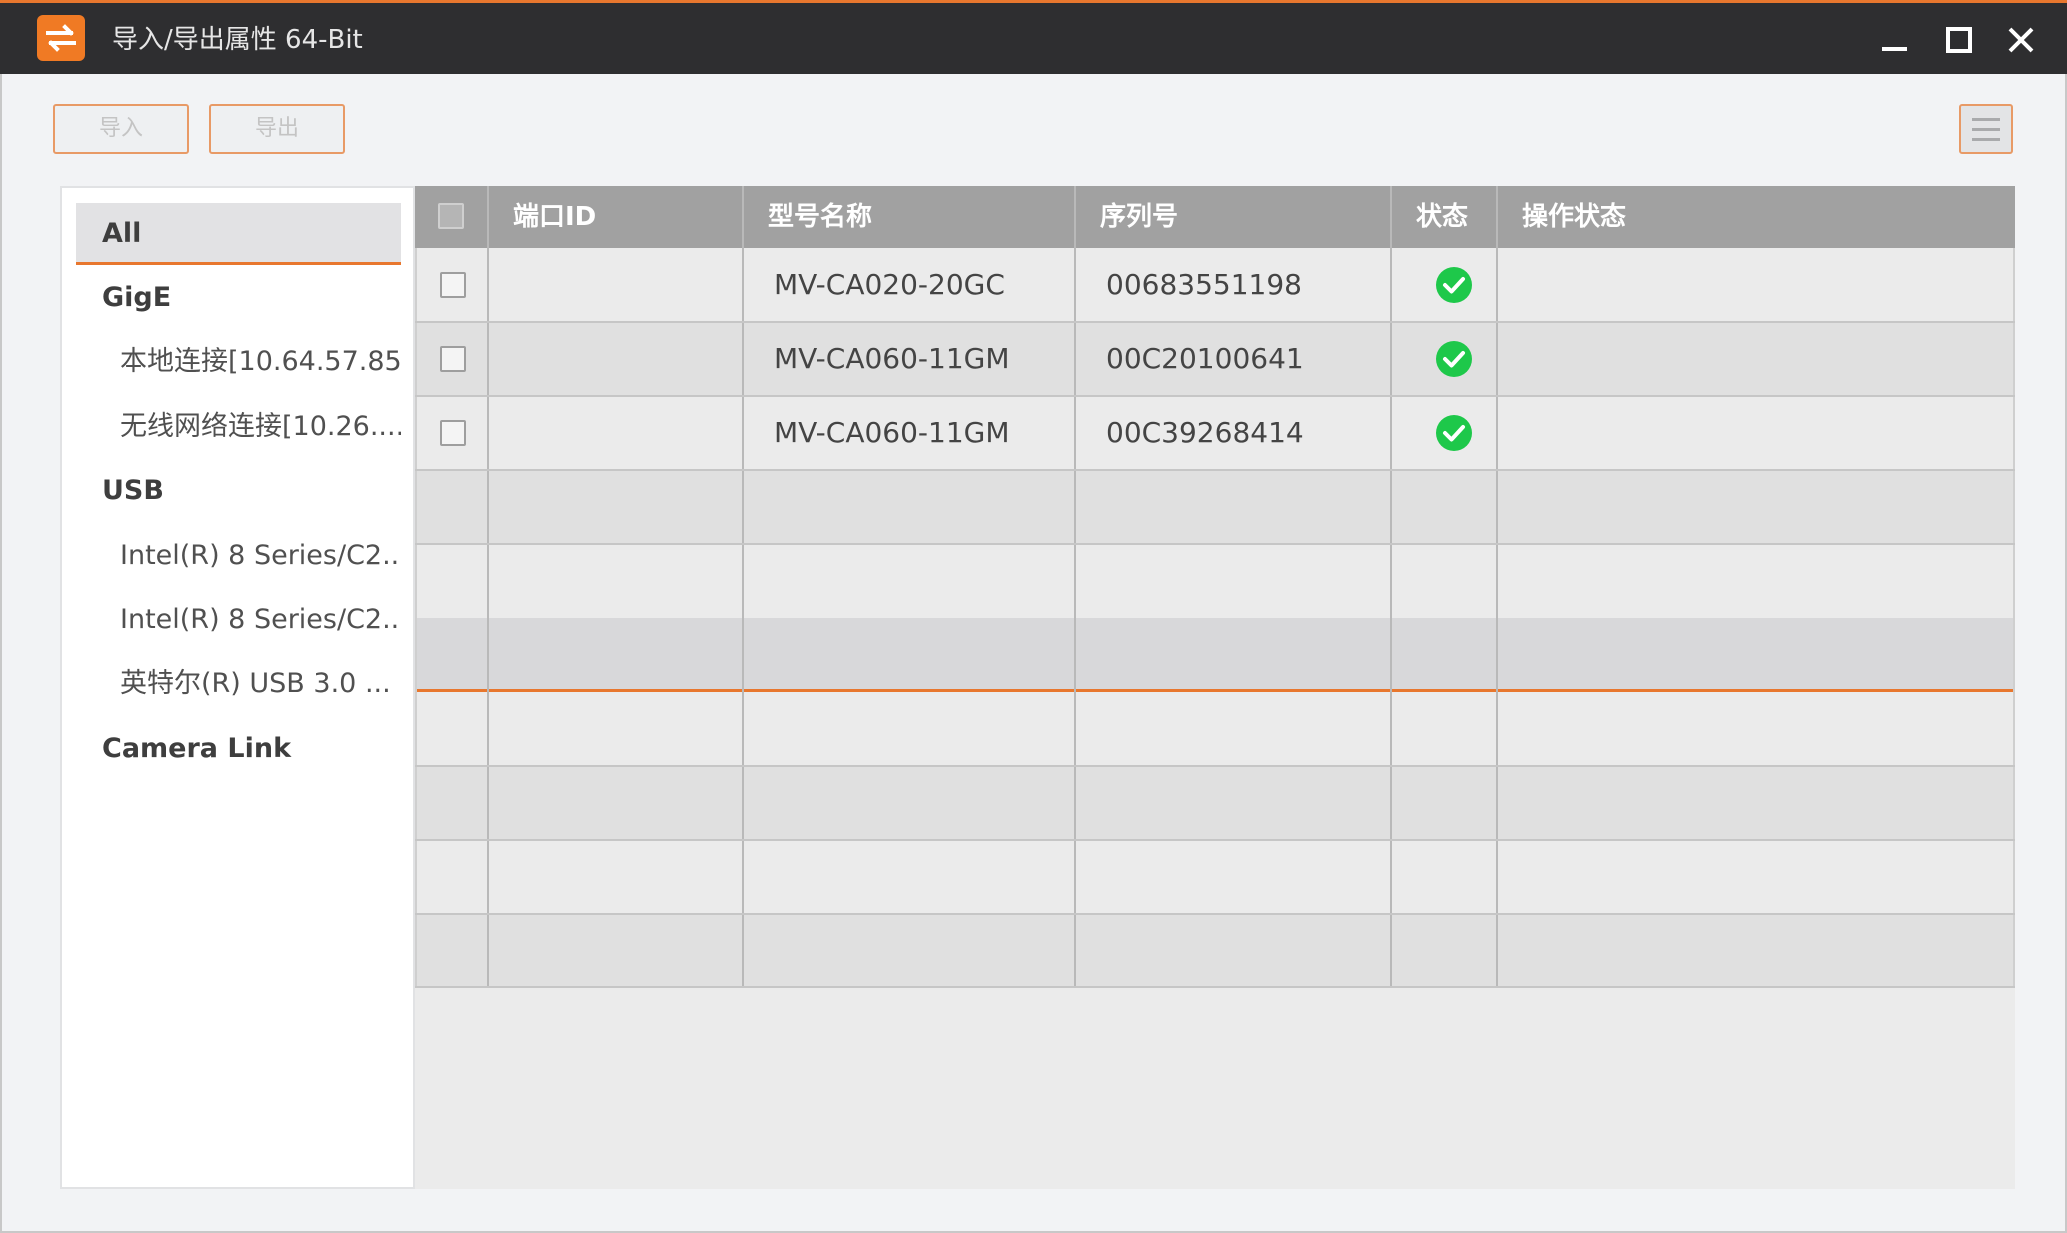 This screenshot has height=1233, width=2067. Describe the element at coordinates (121, 129) in the screenshot. I see `import-button: 导入` at that location.